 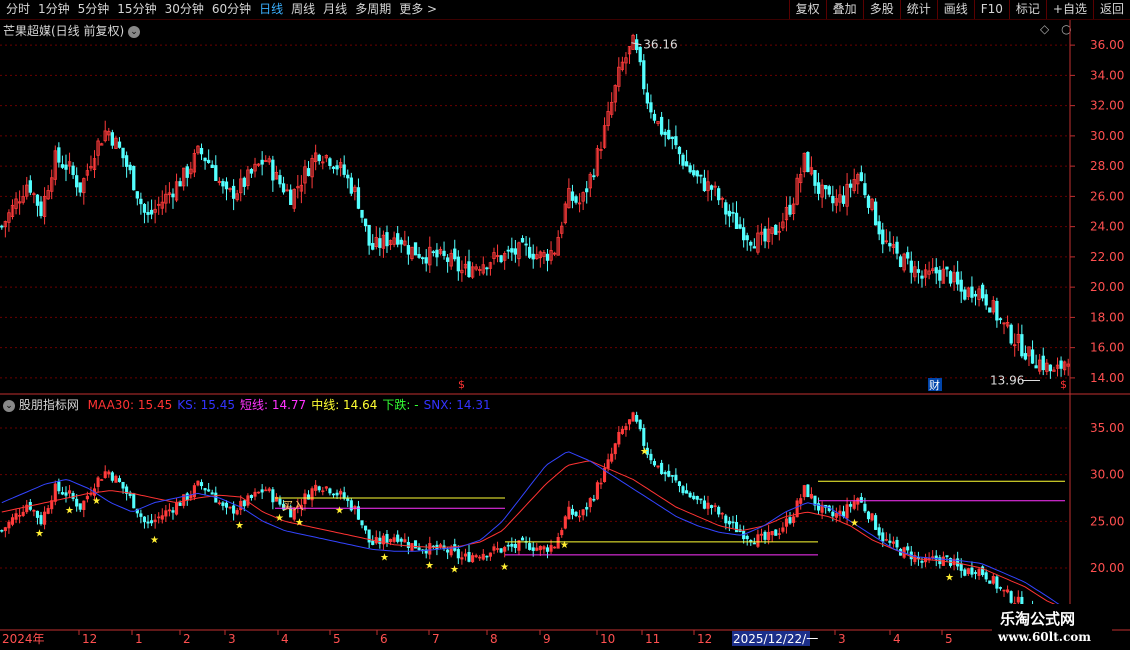 What do you see at coordinates (1063, 384) in the screenshot?
I see `s-marker: $` at bounding box center [1063, 384].